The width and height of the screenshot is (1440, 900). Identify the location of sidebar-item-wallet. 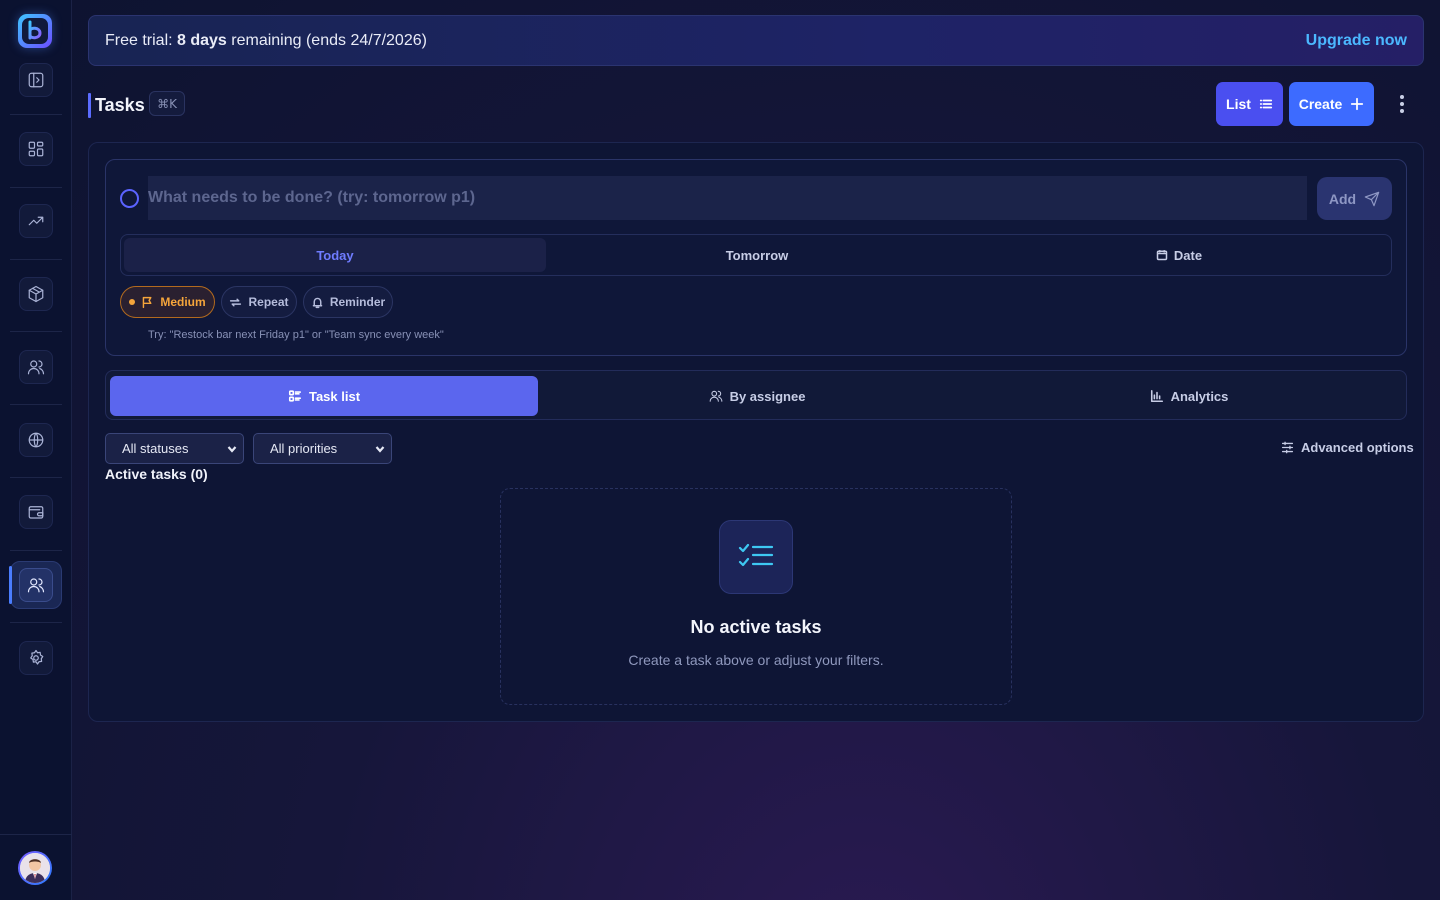
(36, 512).